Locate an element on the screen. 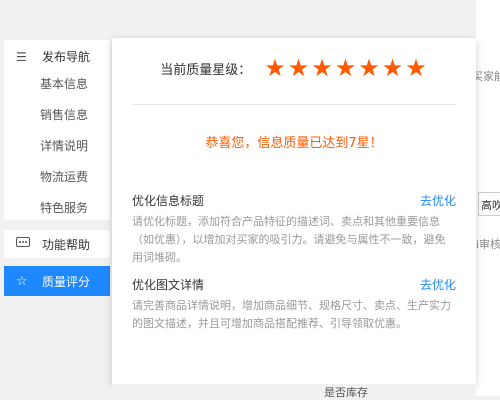  stars-label: 当前质量星级： is located at coordinates (206, 70).